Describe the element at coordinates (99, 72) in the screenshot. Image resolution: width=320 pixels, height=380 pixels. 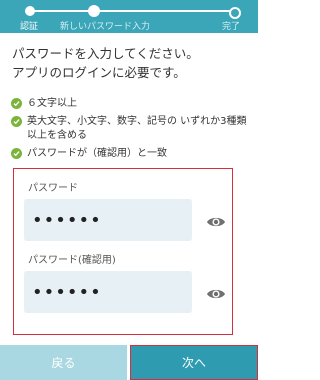
I see `intro-line-2: アプリのログインに必要です。` at that location.